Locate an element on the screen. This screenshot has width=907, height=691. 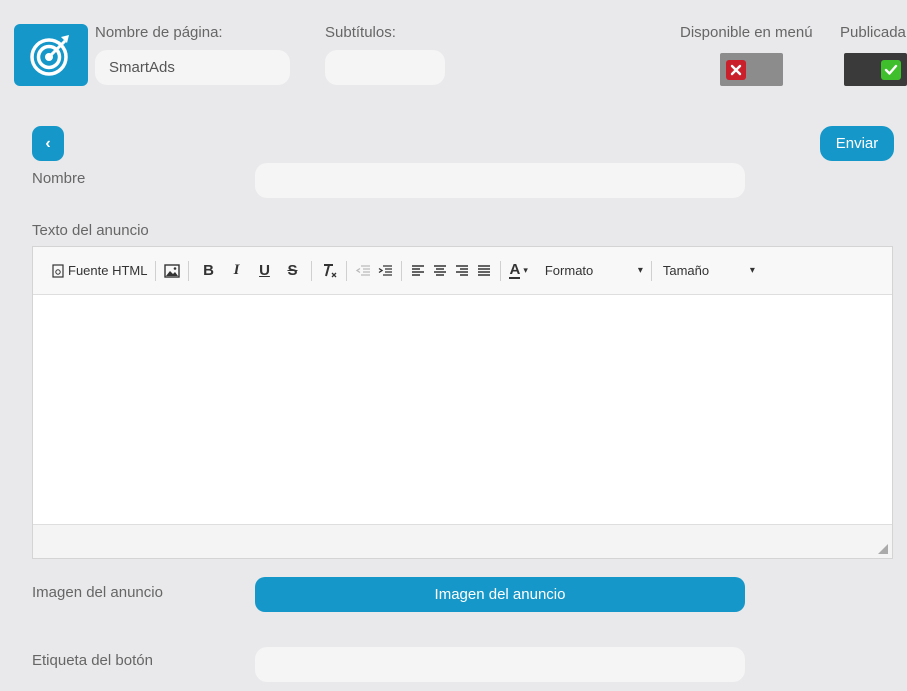
align-left-button is located at coordinates (418, 271).